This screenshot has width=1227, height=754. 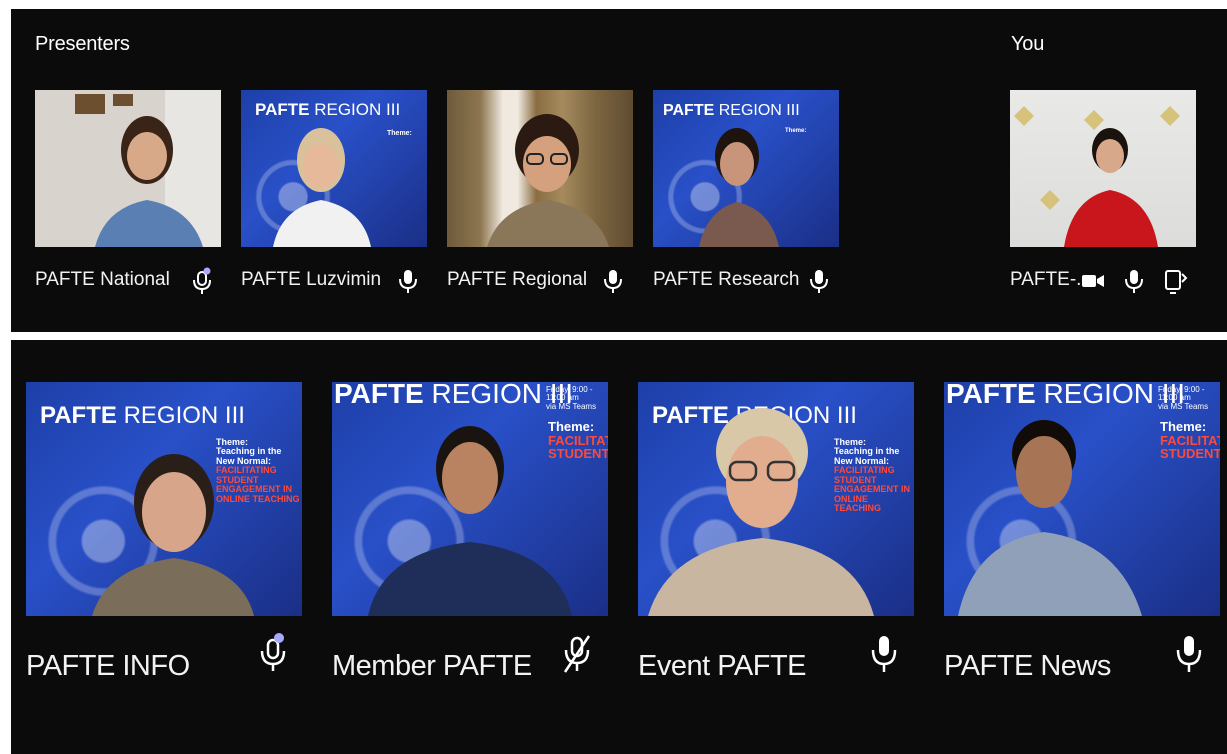 What do you see at coordinates (82, 44) in the screenshot?
I see `presenters-heading: Presenters` at bounding box center [82, 44].